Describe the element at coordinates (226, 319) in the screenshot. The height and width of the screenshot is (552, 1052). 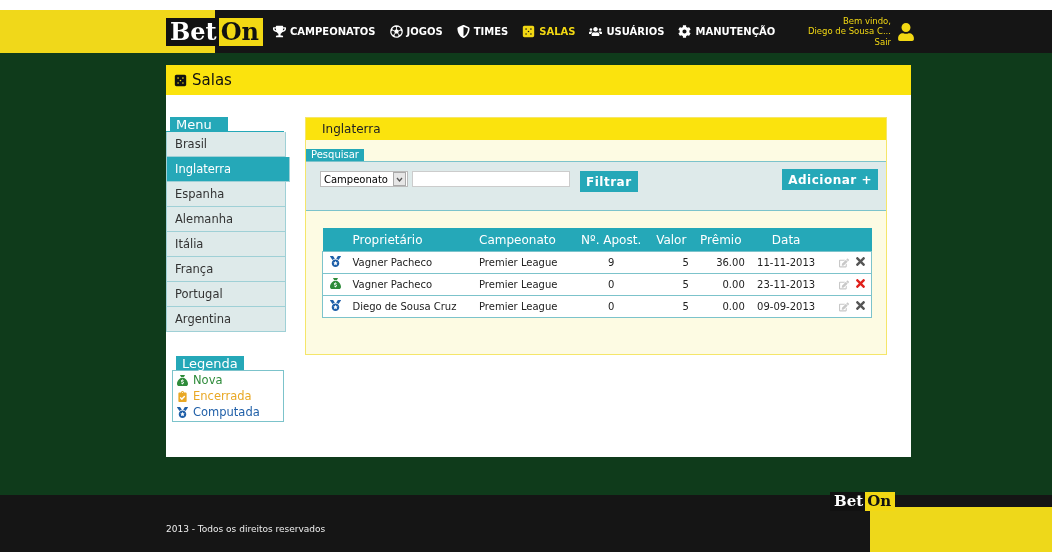
I see `menu-item: Argentina` at that location.